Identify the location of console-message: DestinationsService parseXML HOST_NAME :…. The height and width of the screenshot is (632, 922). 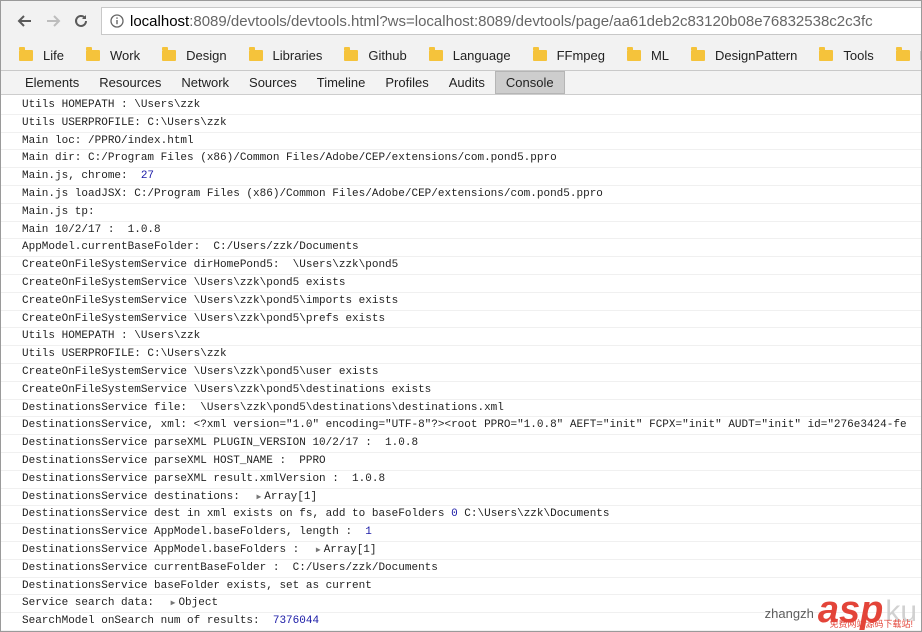
(461, 462).